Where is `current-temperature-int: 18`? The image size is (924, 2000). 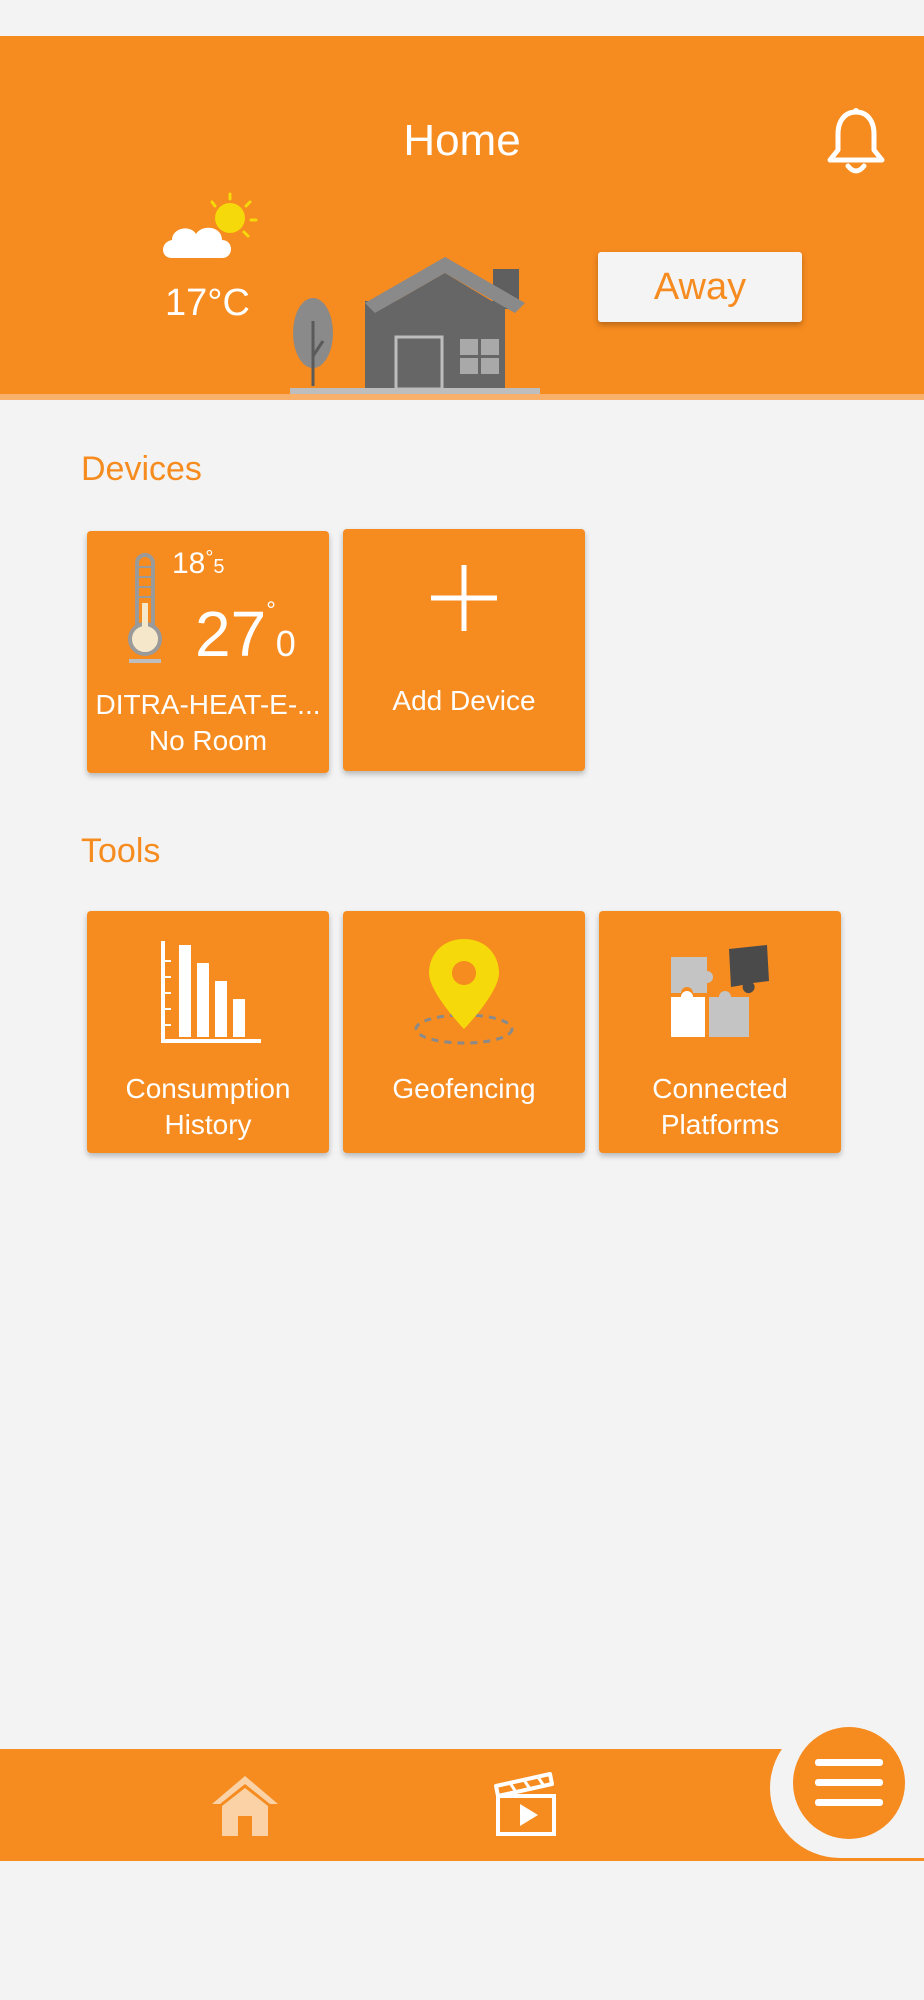
current-temperature-int: 18 is located at coordinates (189, 563).